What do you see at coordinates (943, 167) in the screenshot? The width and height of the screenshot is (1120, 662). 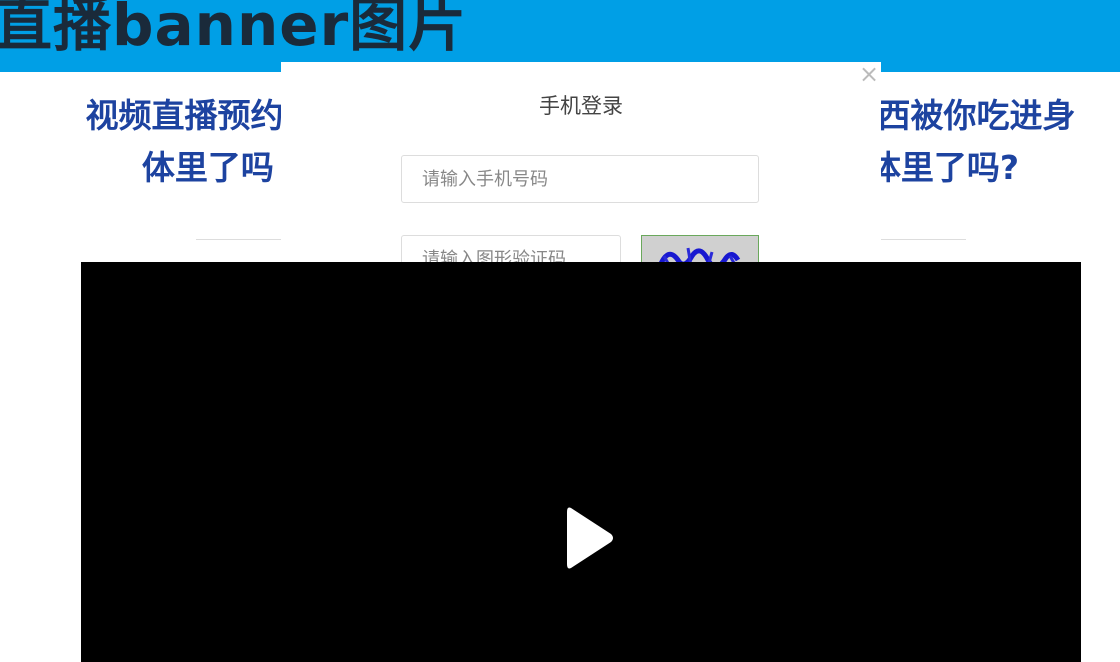 I see `title-line-2-end: 体里了吗?` at bounding box center [943, 167].